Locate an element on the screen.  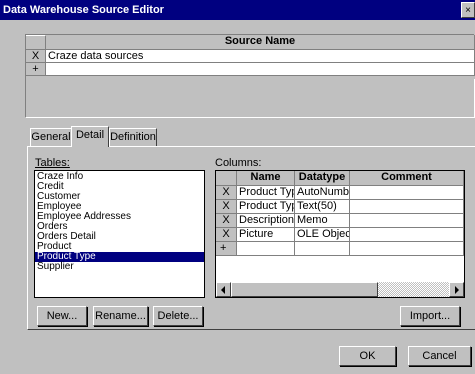
tab-general: General is located at coordinates (51, 137).